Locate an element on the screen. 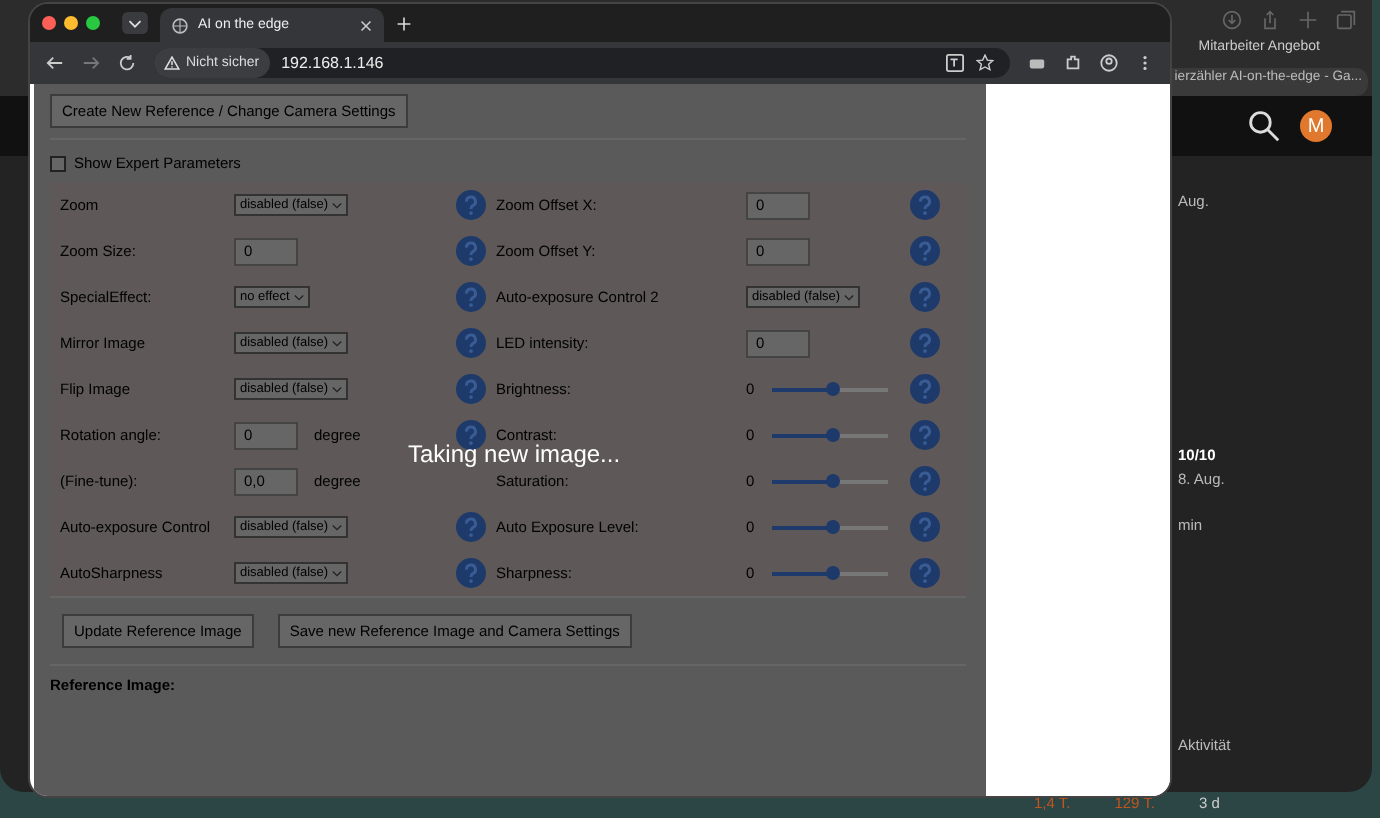  back-arrow-icon is located at coordinates (55, 63).